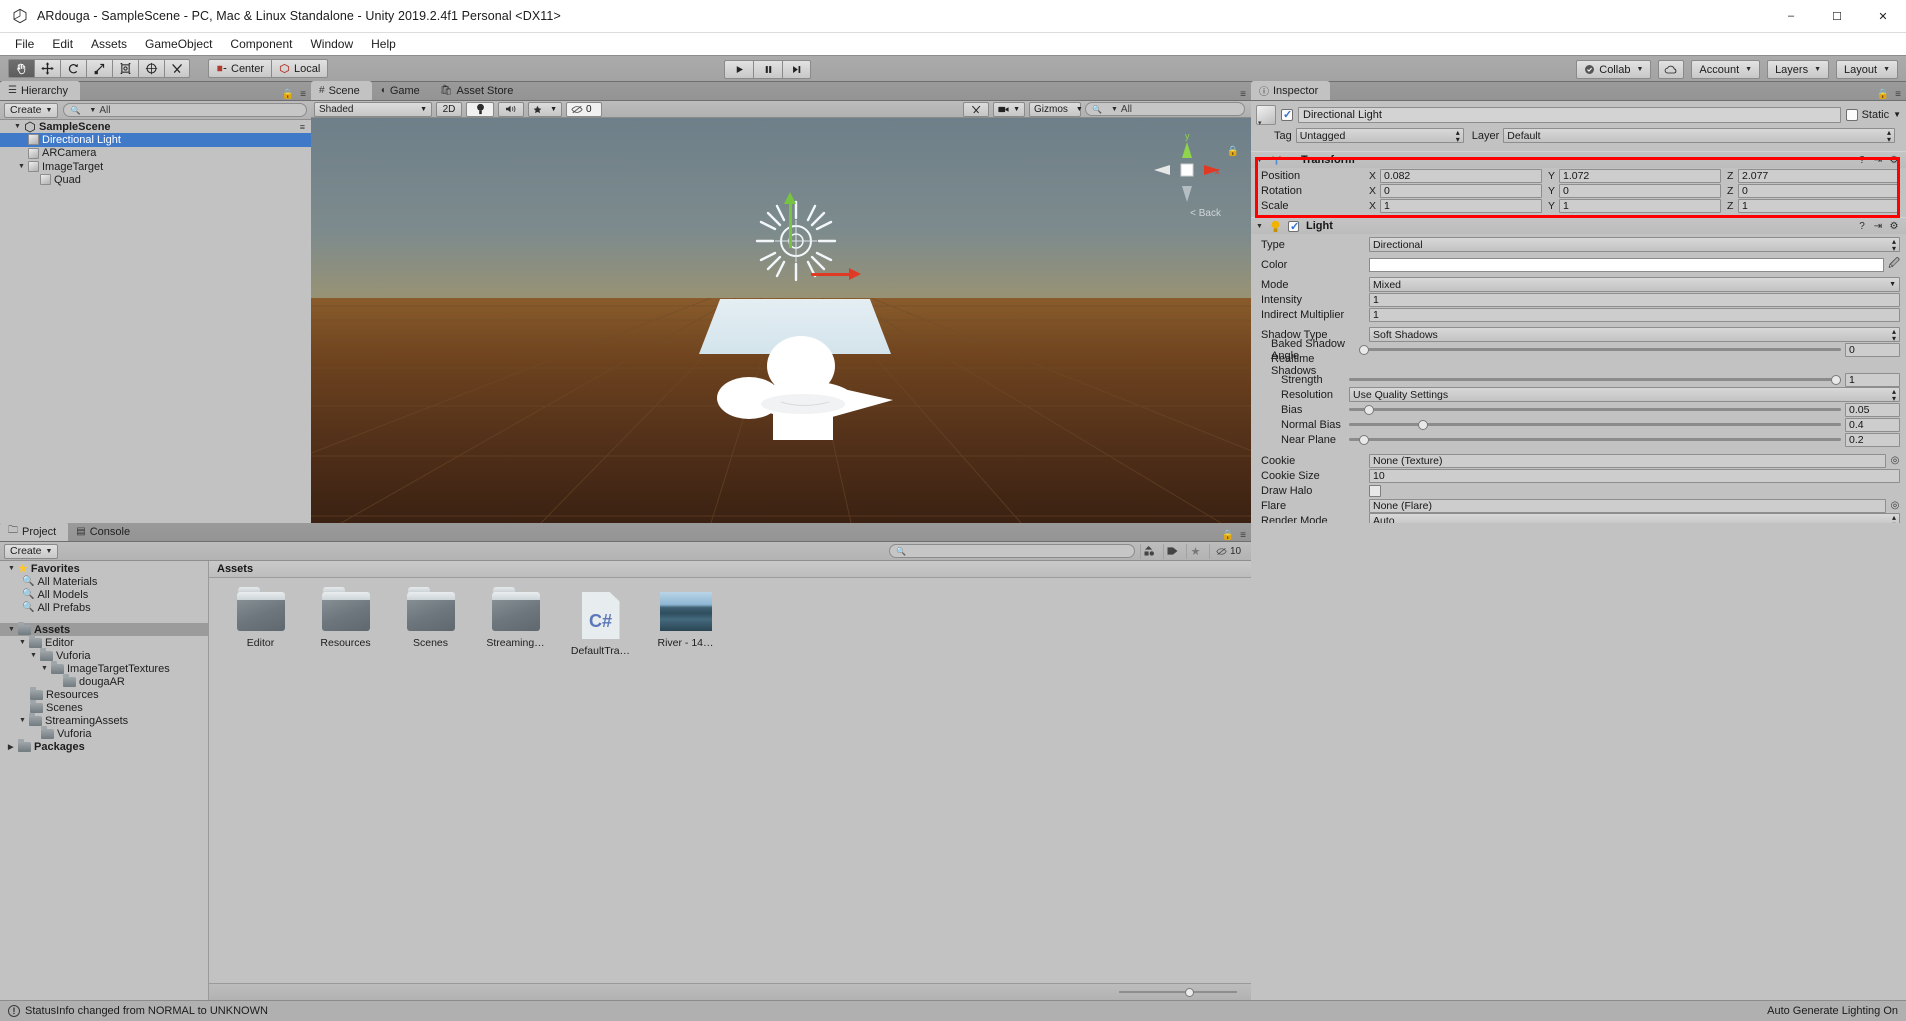  Describe the element at coordinates (1851, 114) in the screenshot. I see `static-checkbox` at that location.